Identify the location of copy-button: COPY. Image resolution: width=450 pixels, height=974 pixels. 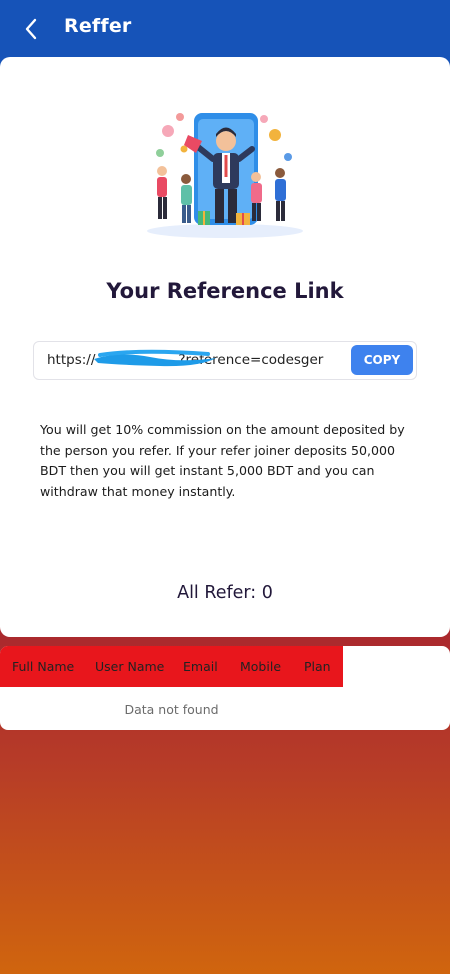
(382, 360).